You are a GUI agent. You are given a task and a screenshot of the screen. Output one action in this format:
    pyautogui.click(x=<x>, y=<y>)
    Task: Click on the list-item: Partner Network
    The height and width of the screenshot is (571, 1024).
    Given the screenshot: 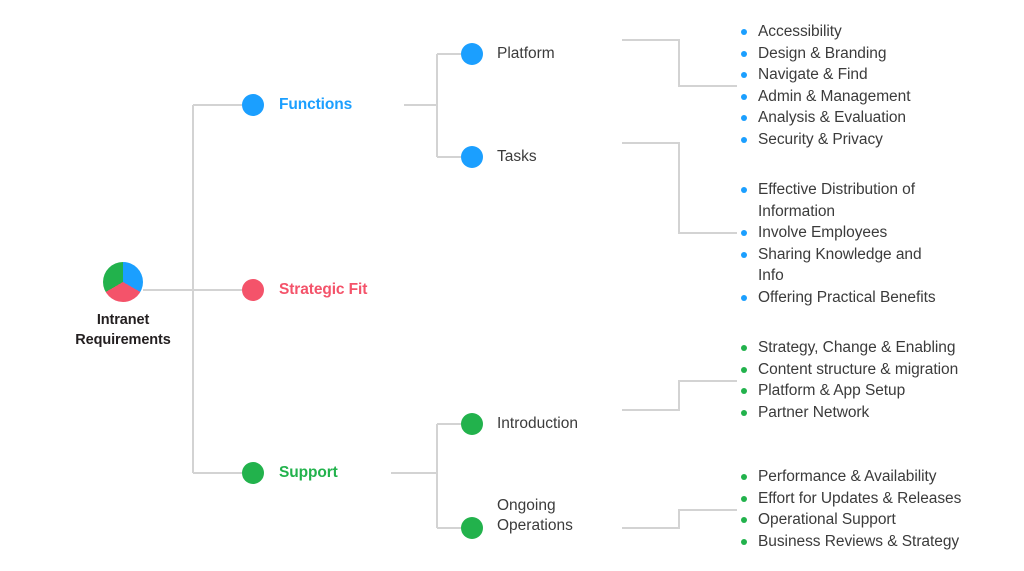 What is the action you would take?
    pyautogui.click(x=862, y=413)
    